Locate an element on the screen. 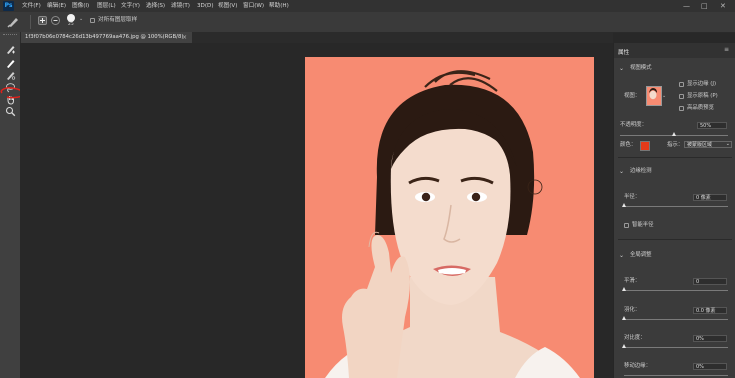 This screenshot has width=735, height=378. menu-help: 帮助(H) is located at coordinates (279, 6).